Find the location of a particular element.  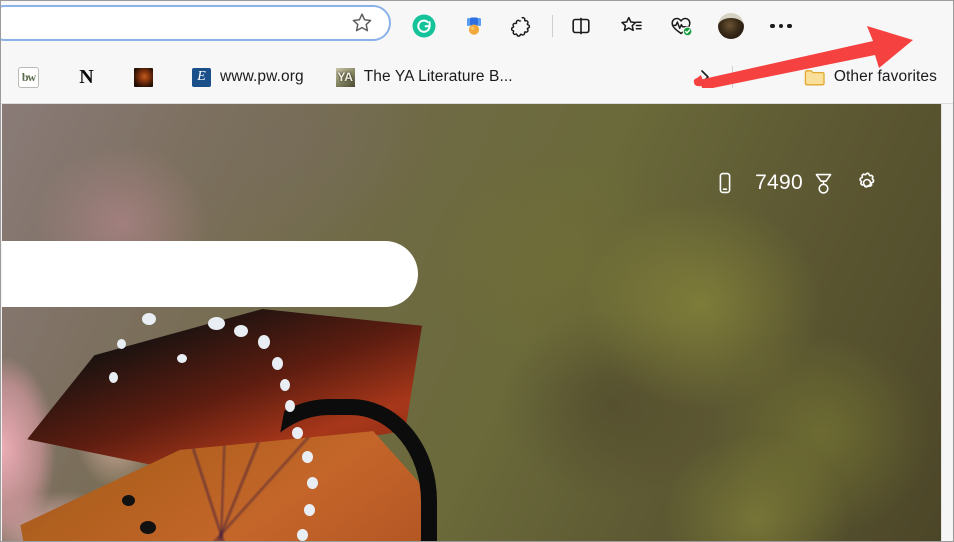

rewards-toolbar: 7490 is located at coordinates (796, 183).